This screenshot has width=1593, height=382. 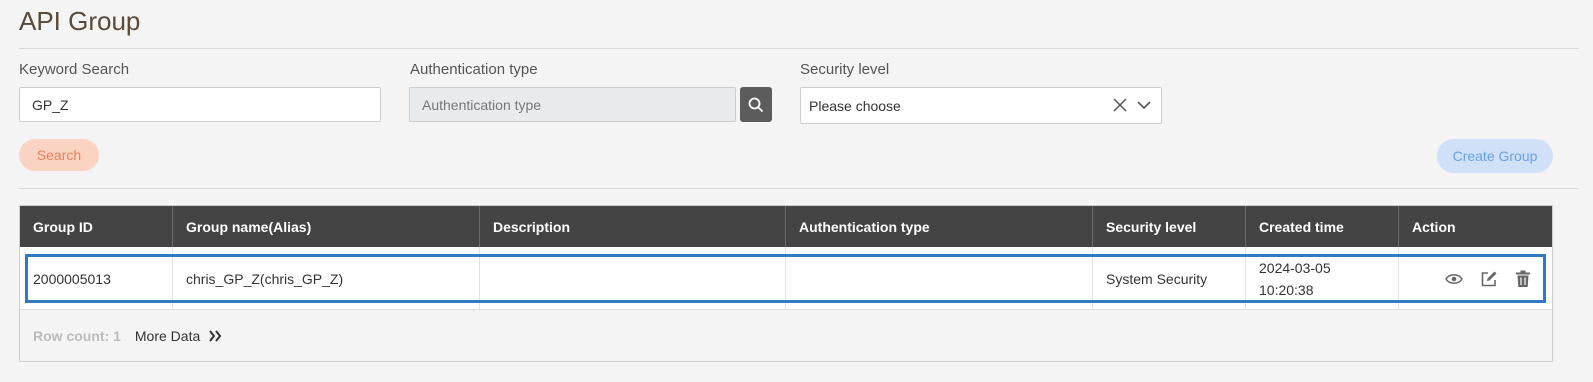 I want to click on search-icon, so click(x=756, y=104).